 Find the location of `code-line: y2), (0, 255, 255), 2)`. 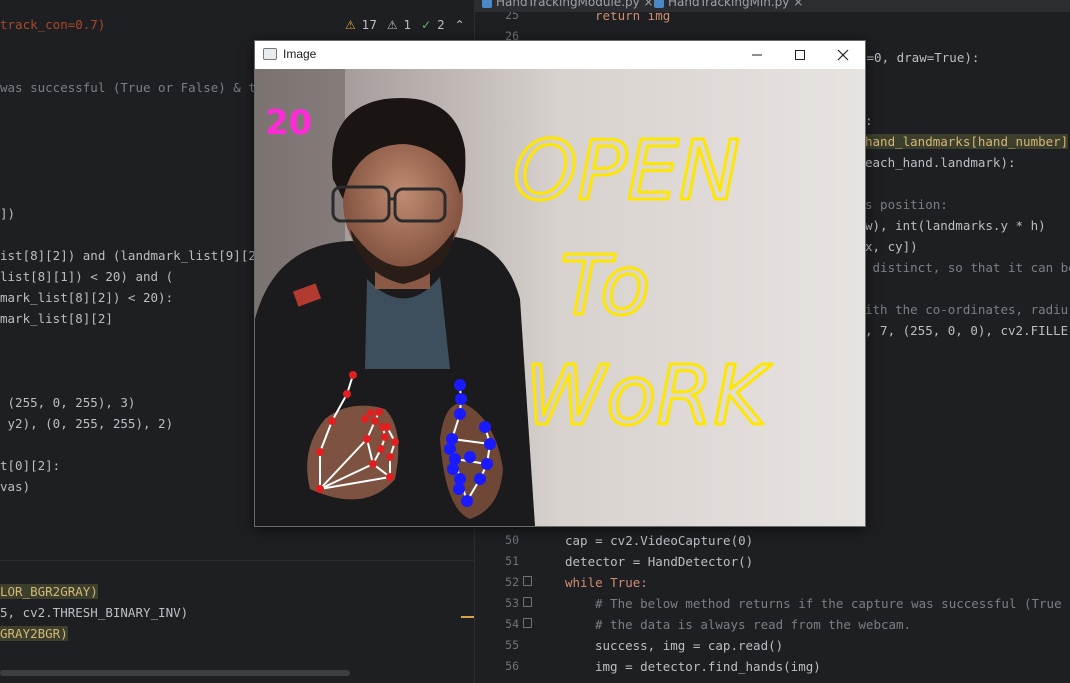

code-line: y2), (0, 255, 255), 2) is located at coordinates (87, 423).